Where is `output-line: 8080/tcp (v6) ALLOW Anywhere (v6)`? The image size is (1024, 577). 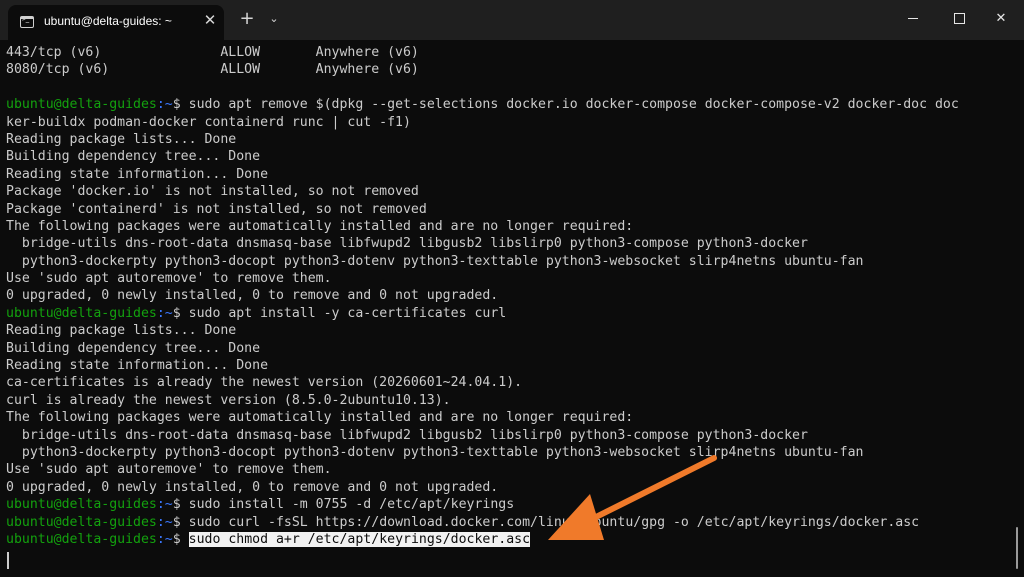
output-line: 8080/tcp (v6) ALLOW Anywhere (v6) is located at coordinates (482, 69).